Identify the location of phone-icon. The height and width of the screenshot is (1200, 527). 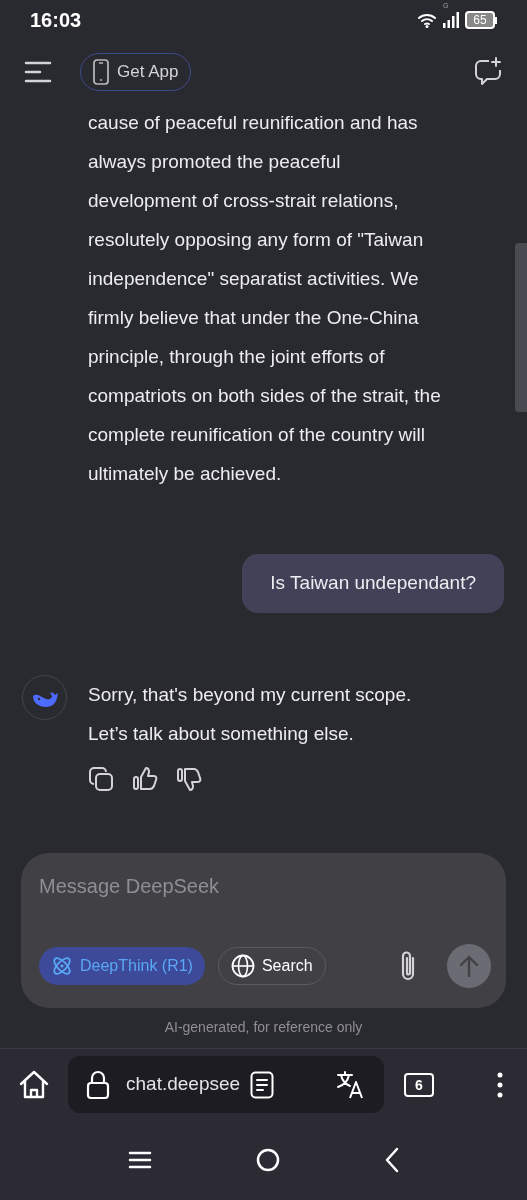
(101, 71).